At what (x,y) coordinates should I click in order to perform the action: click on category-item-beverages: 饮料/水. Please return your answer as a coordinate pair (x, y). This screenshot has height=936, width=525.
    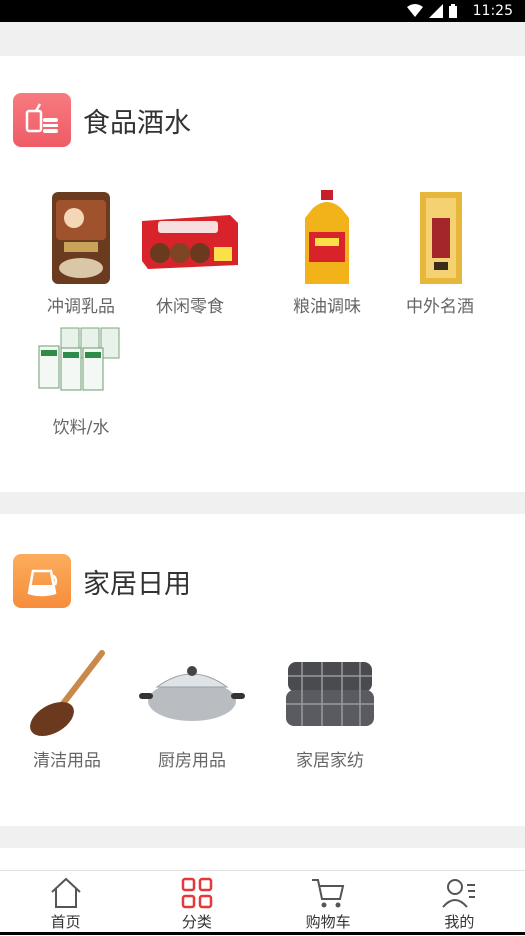
    Looking at the image, I should click on (81, 373).